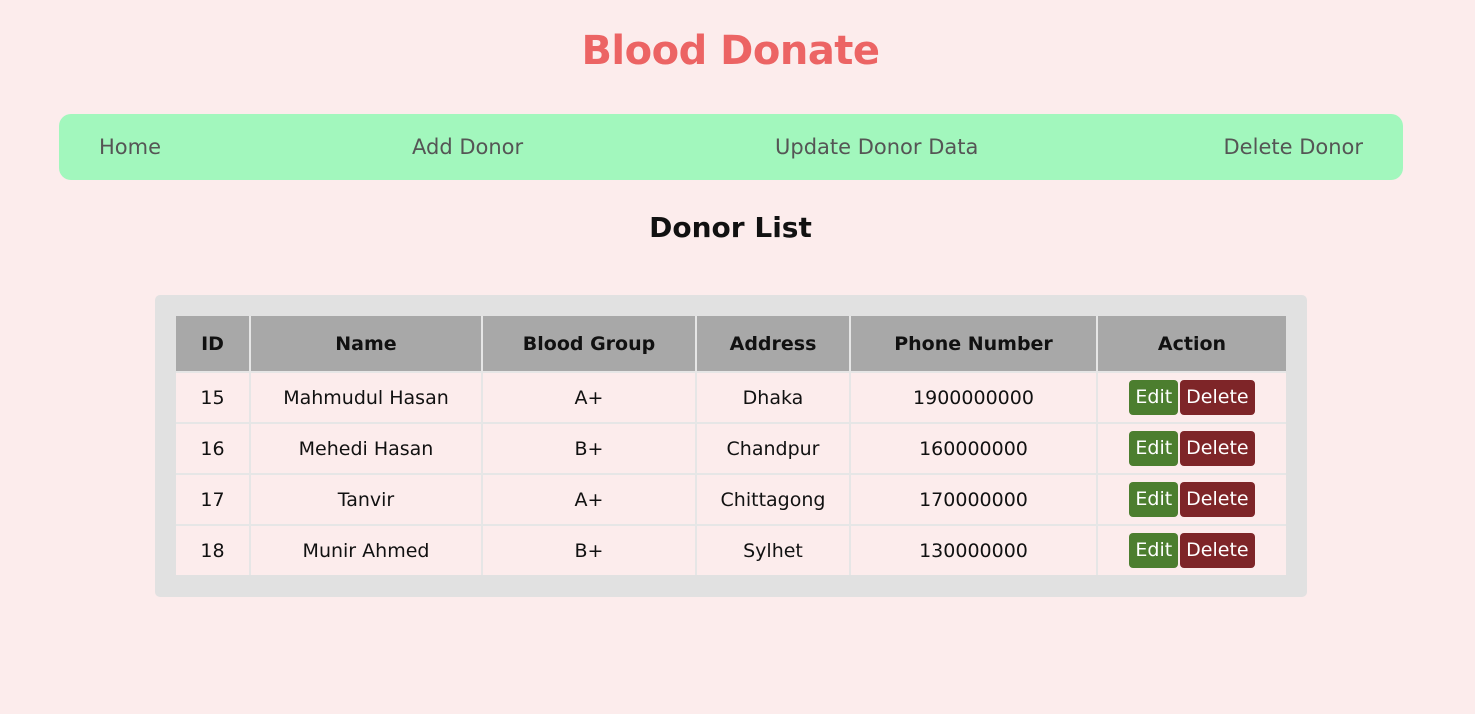 This screenshot has width=1475, height=714. What do you see at coordinates (213, 500) in the screenshot?
I see `cell-id: 17` at bounding box center [213, 500].